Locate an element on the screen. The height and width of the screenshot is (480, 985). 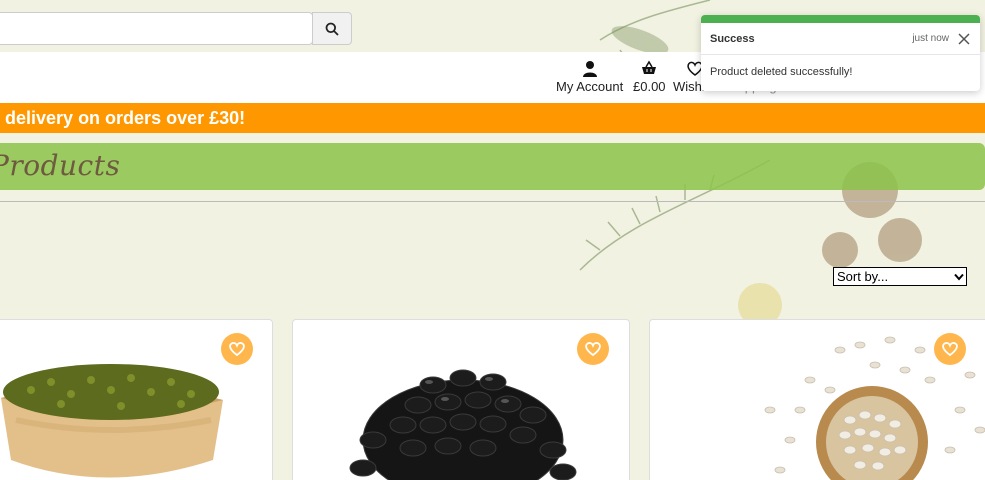
page-title: Products is located at coordinates (60, 165).